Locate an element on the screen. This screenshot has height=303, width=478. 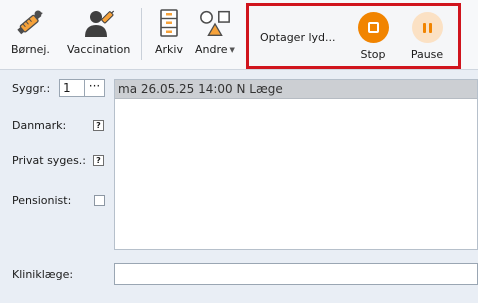
journal-note-header: ma 26.05.25 14:00 N Læge is located at coordinates (296, 89).